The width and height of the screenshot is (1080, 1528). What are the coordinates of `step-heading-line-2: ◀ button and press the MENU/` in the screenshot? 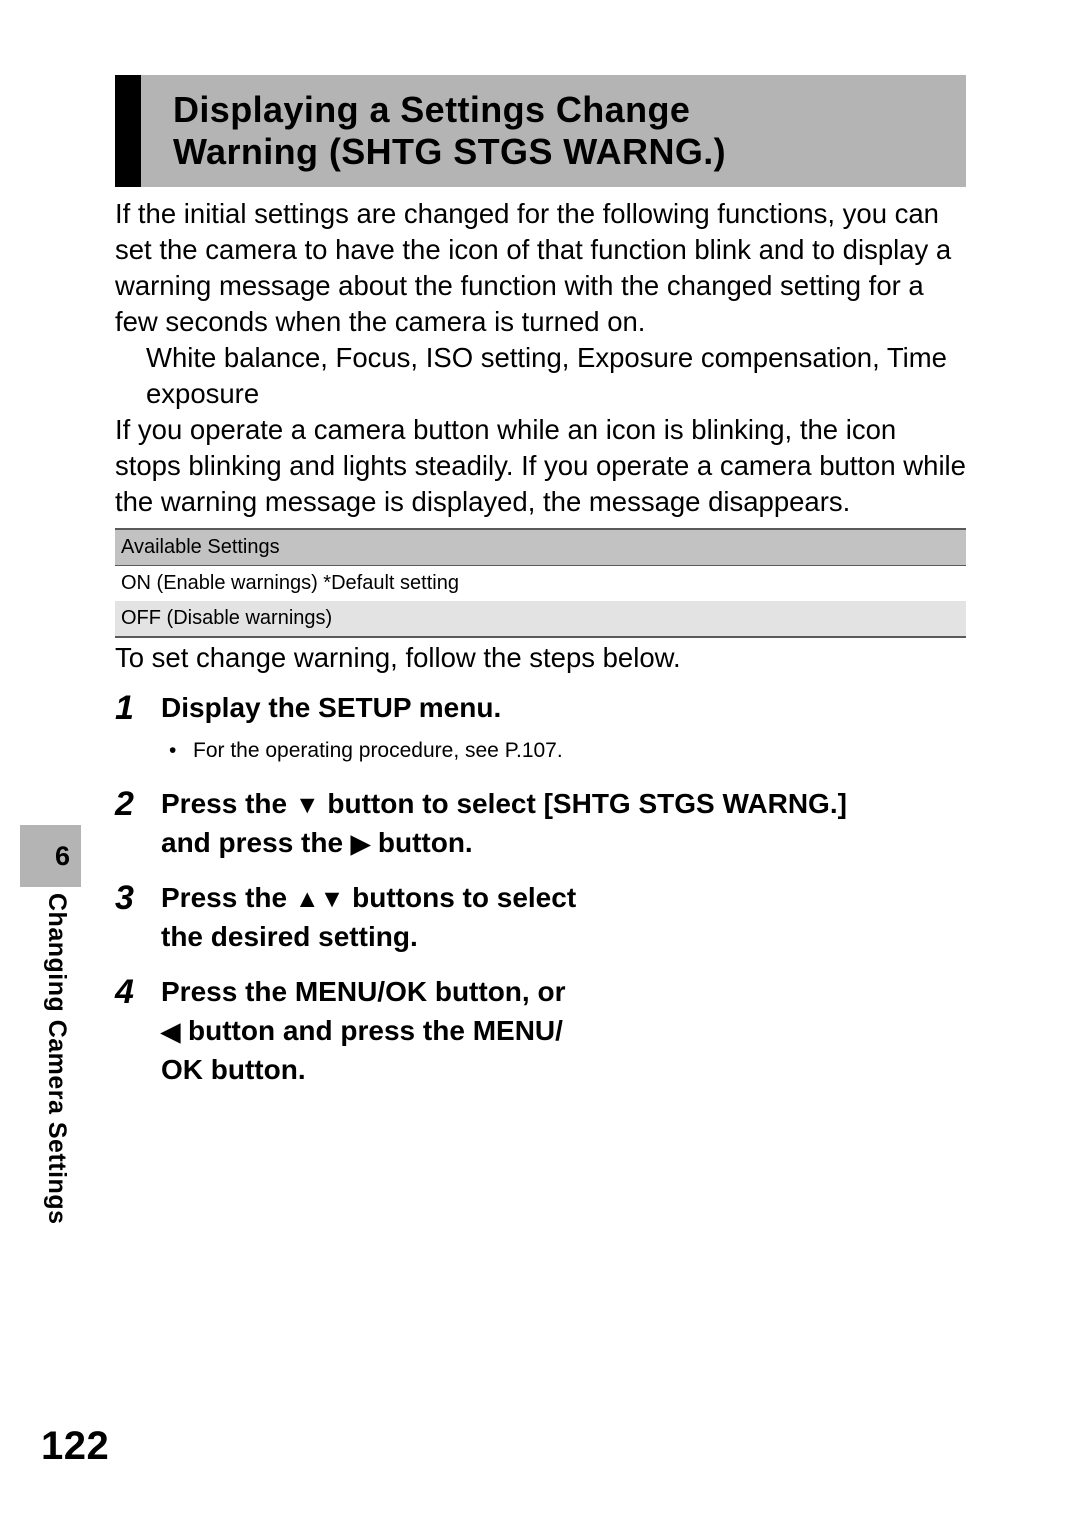 It's located at (568, 1030).